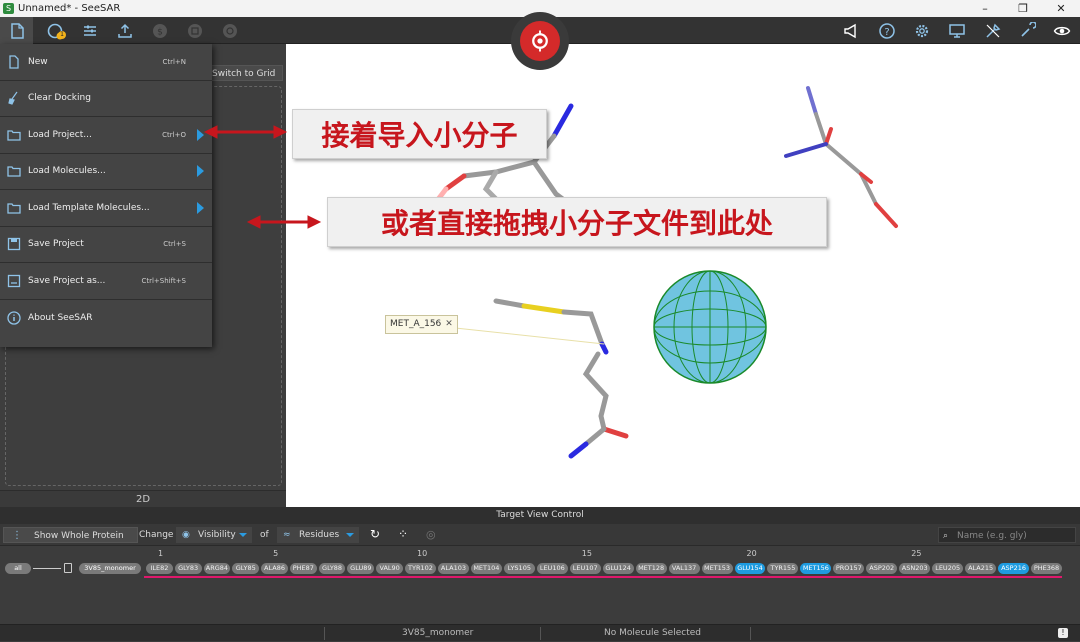 This screenshot has height=642, width=1080. Describe the element at coordinates (143, 498) in the screenshot. I see `panel-2d-label: 2D` at that location.